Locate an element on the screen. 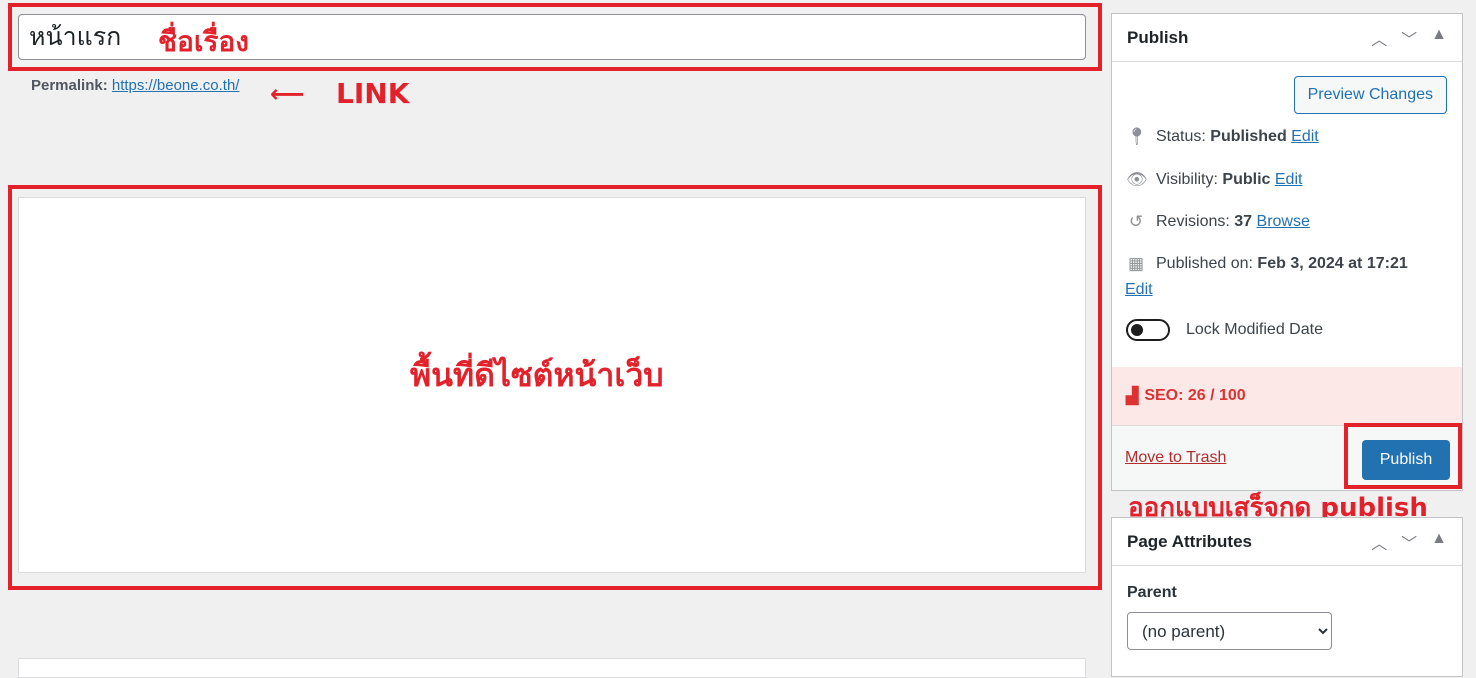  lock-modified-label: Lock Modified Date is located at coordinates (1254, 329).